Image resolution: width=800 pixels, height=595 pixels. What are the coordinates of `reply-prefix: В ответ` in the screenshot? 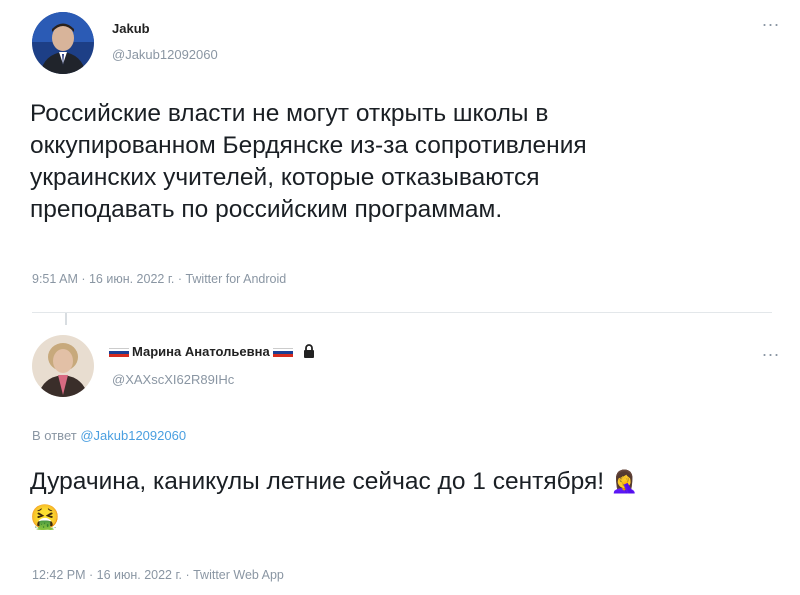 It's located at (54, 435).